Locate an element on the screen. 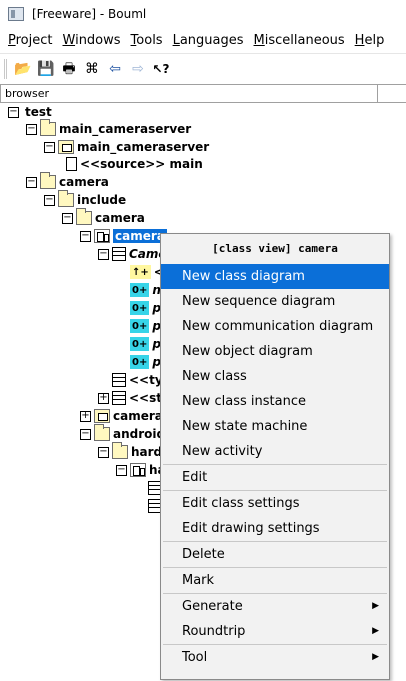 The height and width of the screenshot is (681, 406). menu-tools-label-rest: ools is located at coordinates (149, 40).